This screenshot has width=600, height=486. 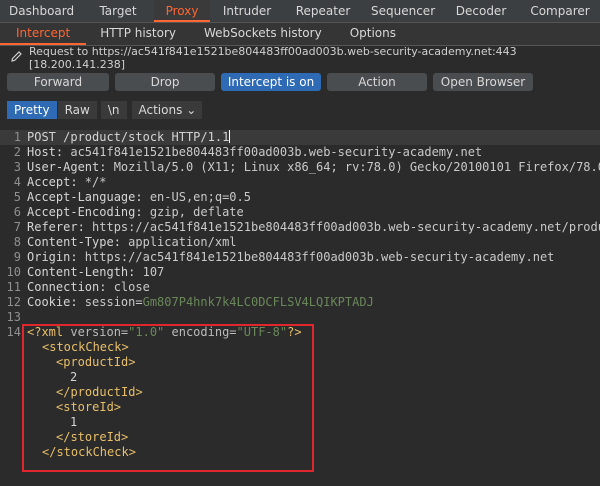 What do you see at coordinates (17, 227) in the screenshot?
I see `line-number: 7` at bounding box center [17, 227].